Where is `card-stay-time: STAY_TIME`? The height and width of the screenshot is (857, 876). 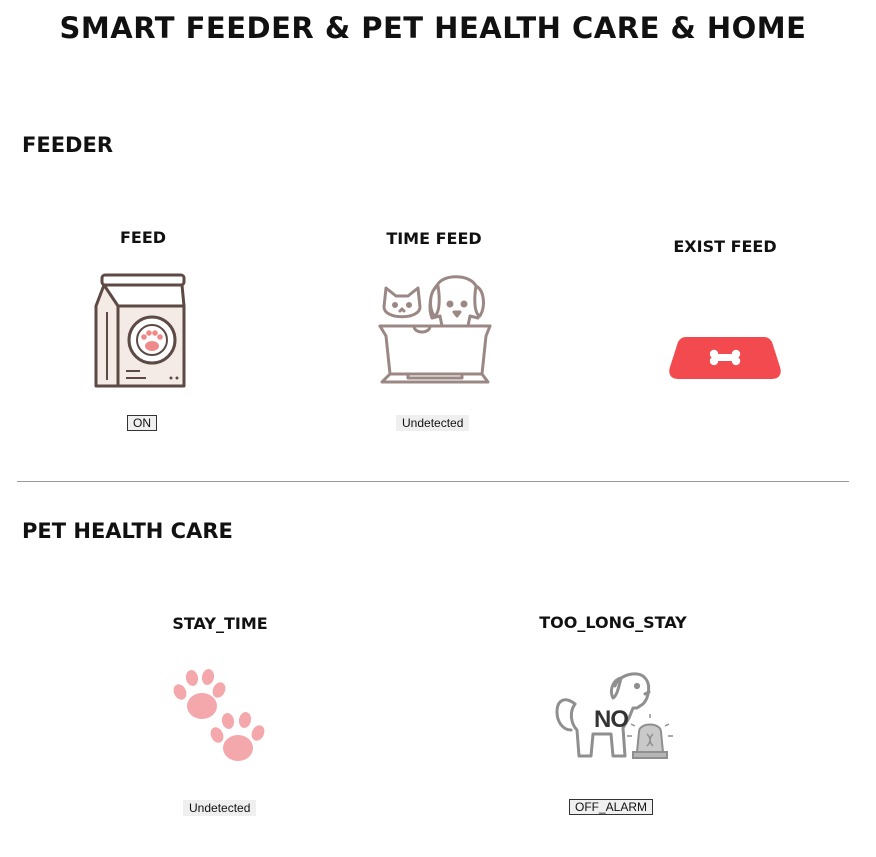 card-stay-time: STAY_TIME is located at coordinates (220, 624).